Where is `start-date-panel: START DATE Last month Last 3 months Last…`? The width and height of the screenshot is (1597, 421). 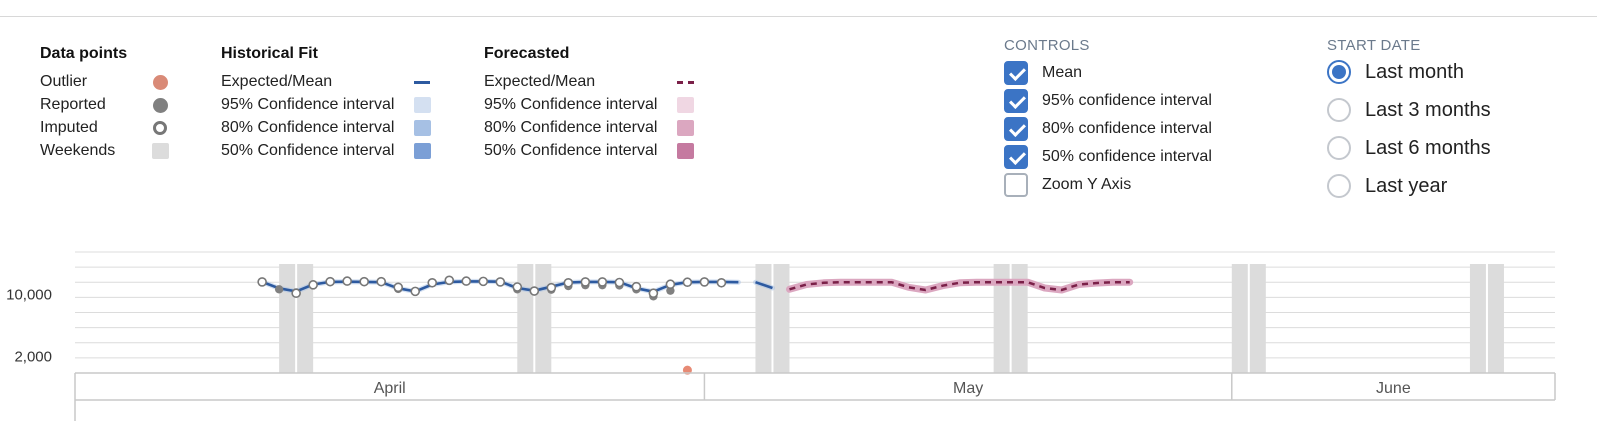 start-date-panel: START DATE Last month Last 3 months Last… is located at coordinates (1409, 124).